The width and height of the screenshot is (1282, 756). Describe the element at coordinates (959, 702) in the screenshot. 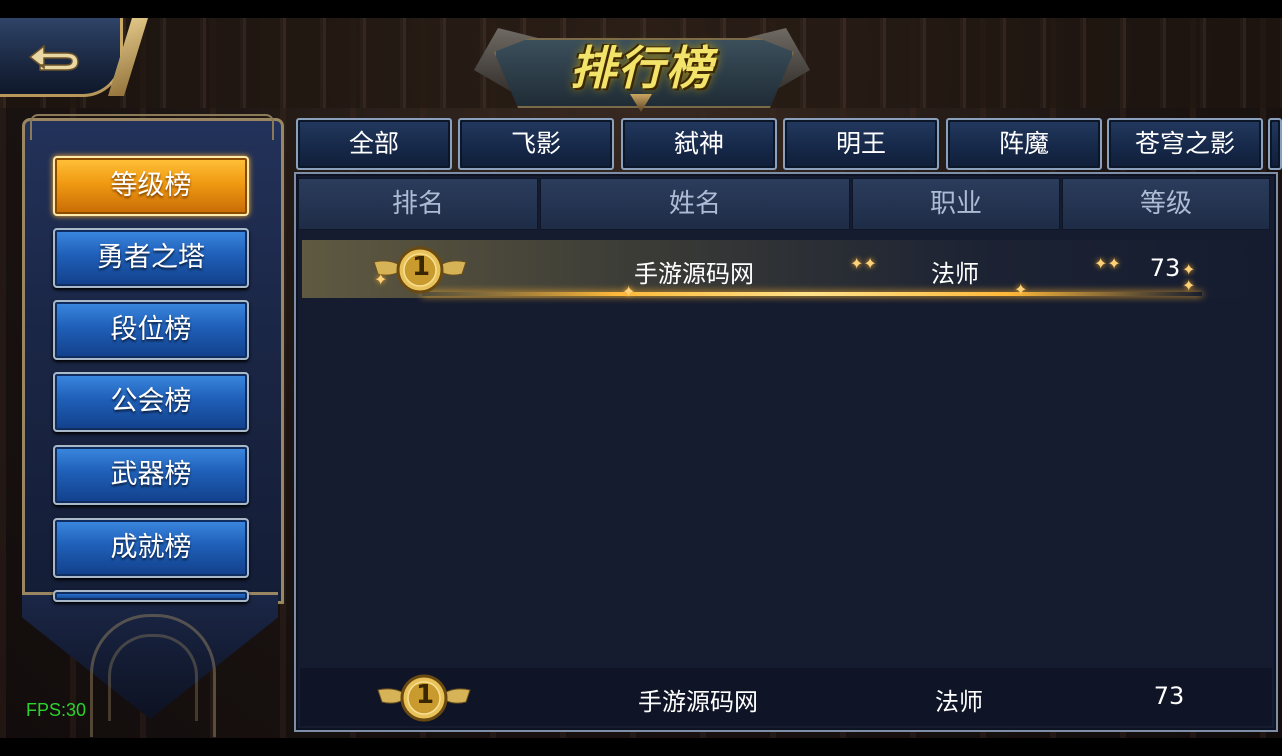

I see `my-rank-class: 法师` at that location.